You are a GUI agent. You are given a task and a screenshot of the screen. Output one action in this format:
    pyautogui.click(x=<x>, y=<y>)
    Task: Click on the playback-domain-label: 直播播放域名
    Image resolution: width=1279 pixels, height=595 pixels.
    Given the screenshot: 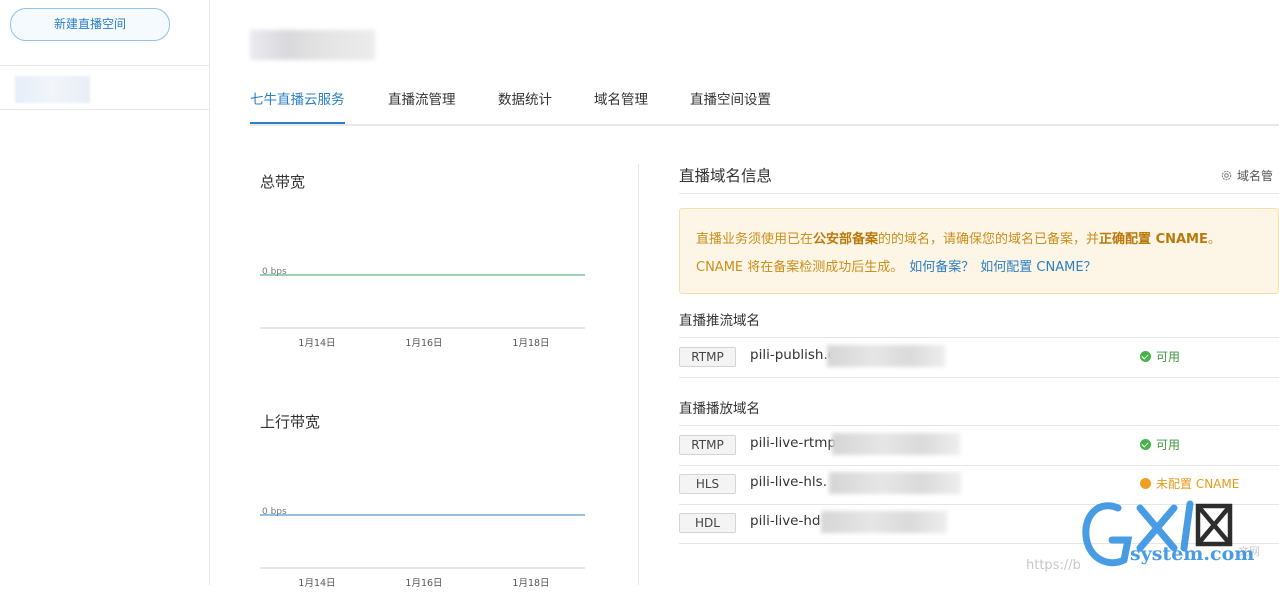 What is the action you would take?
    pyautogui.click(x=719, y=409)
    